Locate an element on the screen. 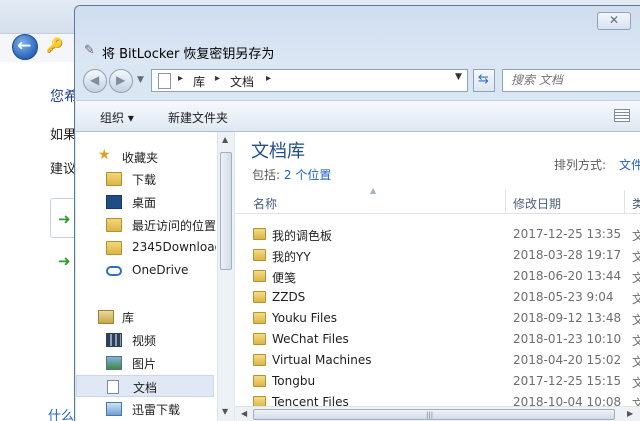 The image size is (640, 421). file-name: ZZDS is located at coordinates (289, 297).